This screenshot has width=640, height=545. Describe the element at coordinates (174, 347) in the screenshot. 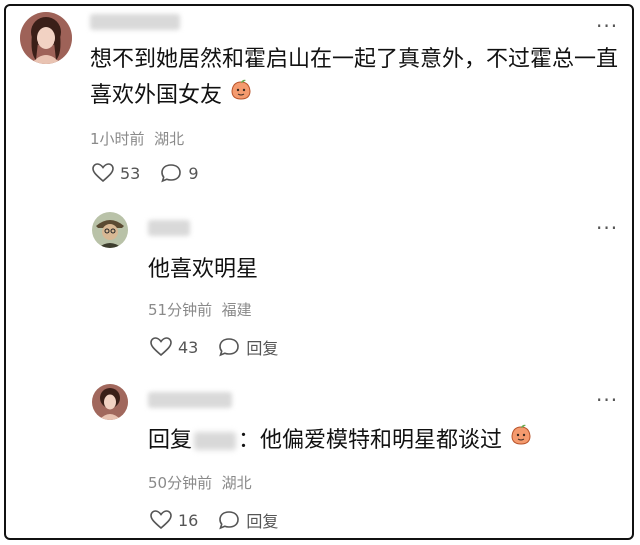

I see `like-button: 43` at that location.